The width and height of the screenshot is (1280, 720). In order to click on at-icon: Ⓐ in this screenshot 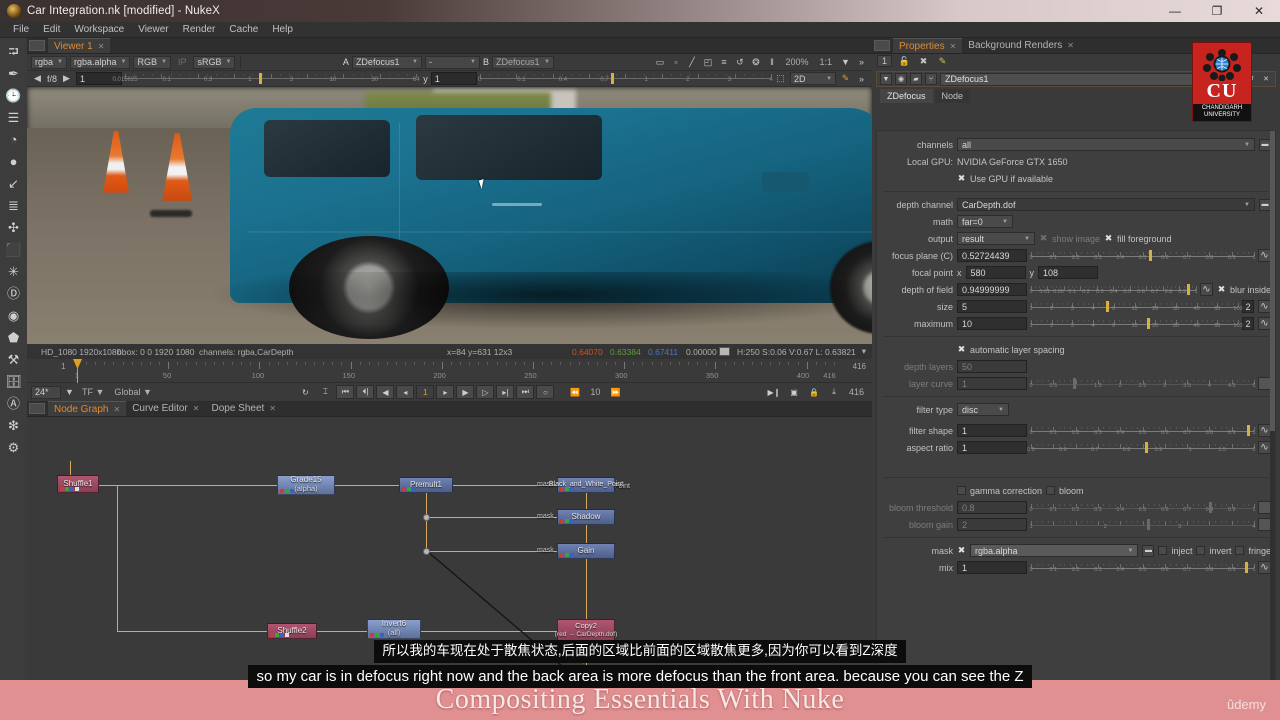, I will do `click(14, 403)`.